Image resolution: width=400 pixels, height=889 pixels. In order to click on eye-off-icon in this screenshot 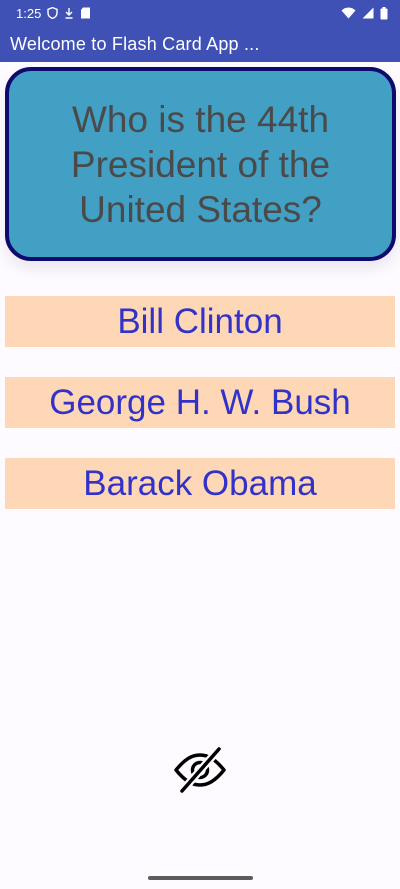, I will do `click(200, 771)`.